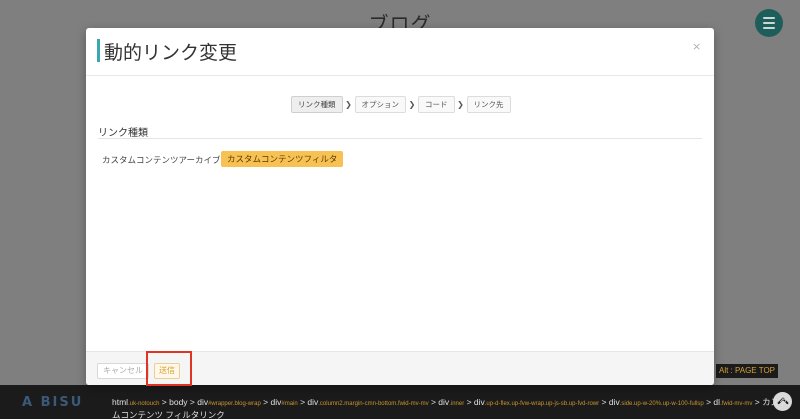 This screenshot has height=419, width=800. What do you see at coordinates (488, 104) in the screenshot?
I see `step-4: リンク先` at bounding box center [488, 104].